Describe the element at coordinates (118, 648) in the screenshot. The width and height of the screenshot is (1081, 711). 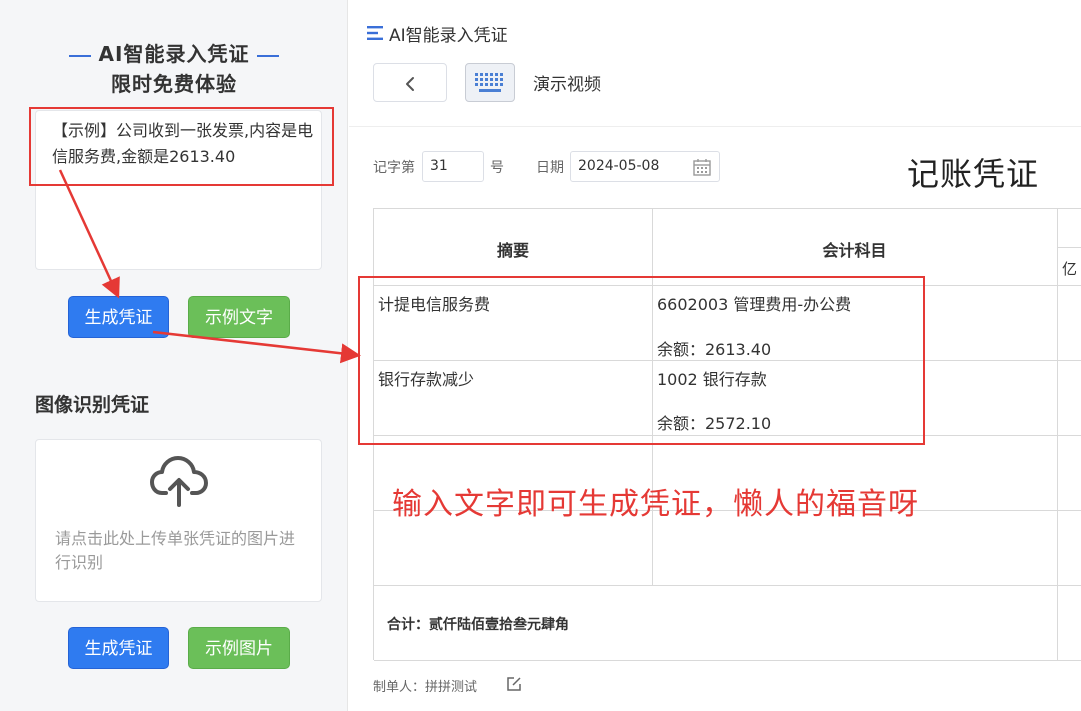
I see `generate-voucher-from-image-button: 生成凭证` at that location.